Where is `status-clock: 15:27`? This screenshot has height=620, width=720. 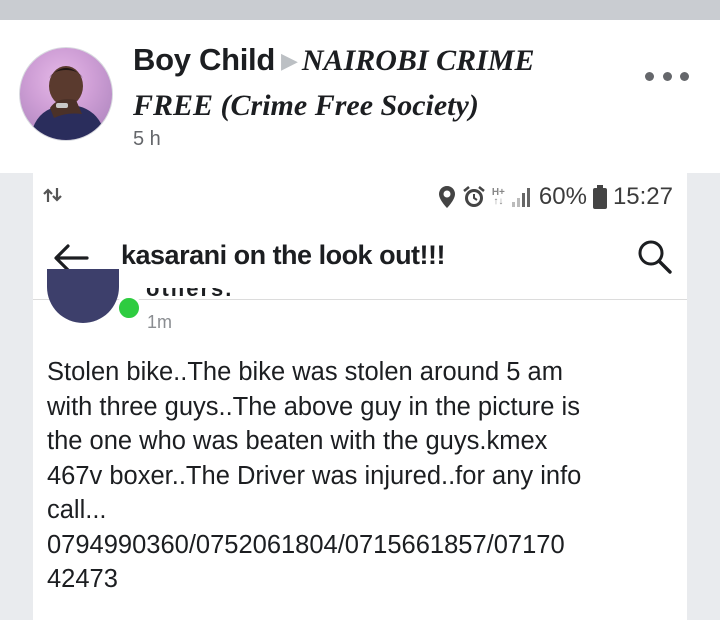 status-clock: 15:27 is located at coordinates (642, 196).